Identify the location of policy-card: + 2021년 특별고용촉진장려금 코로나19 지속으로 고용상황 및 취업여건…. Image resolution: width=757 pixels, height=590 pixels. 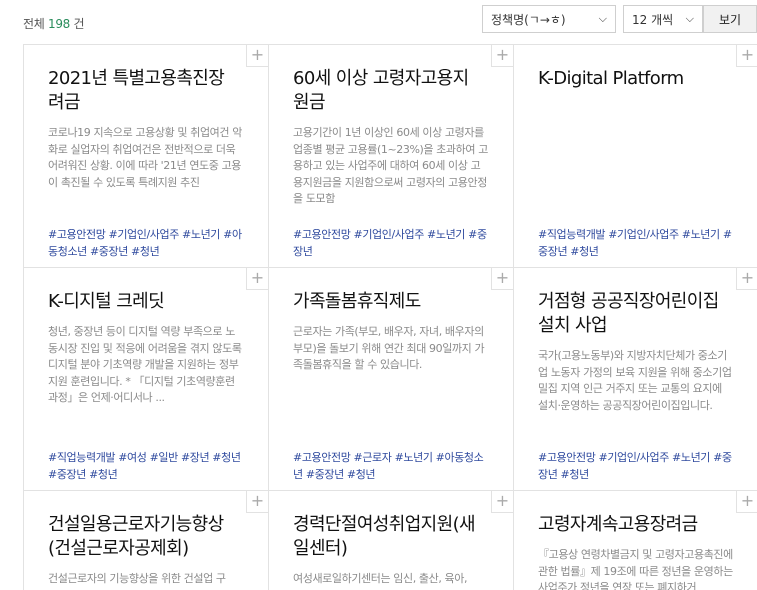
(146, 156).